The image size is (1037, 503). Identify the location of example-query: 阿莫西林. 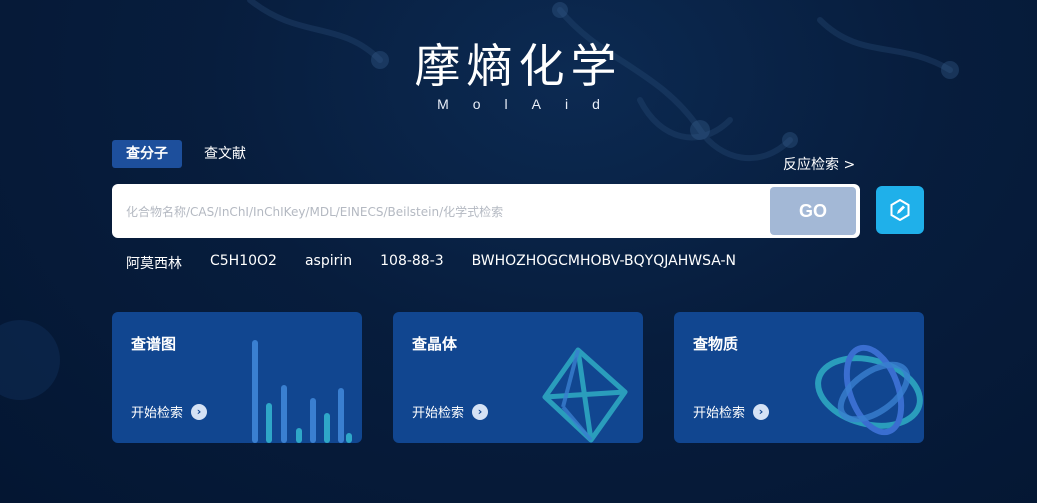
(154, 263).